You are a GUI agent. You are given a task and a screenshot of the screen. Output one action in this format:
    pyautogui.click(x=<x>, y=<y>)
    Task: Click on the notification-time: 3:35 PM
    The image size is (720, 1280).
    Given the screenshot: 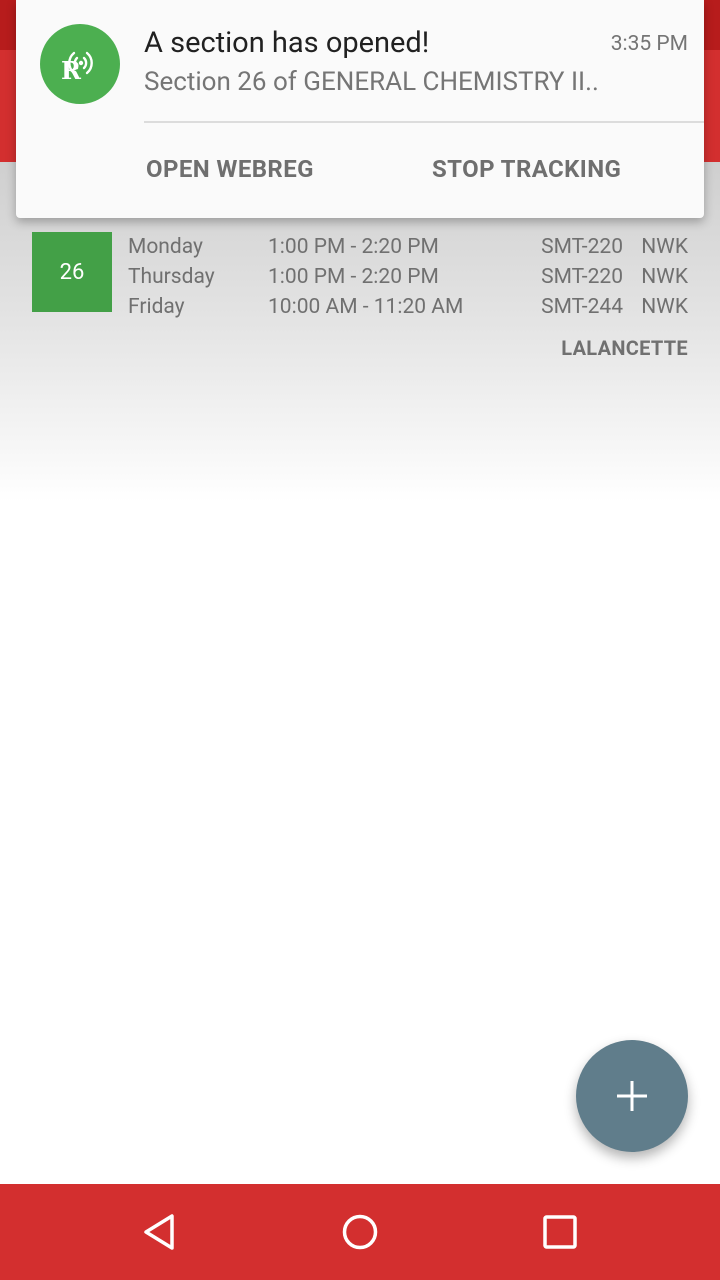 What is the action you would take?
    pyautogui.click(x=649, y=44)
    